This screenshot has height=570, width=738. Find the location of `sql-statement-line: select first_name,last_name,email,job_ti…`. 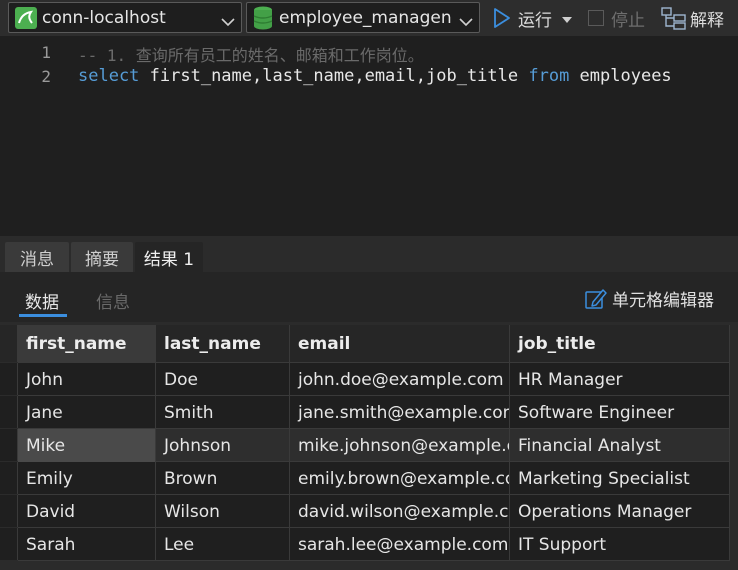

sql-statement-line: select first_name,last_name,email,job_ti… is located at coordinates (375, 76).